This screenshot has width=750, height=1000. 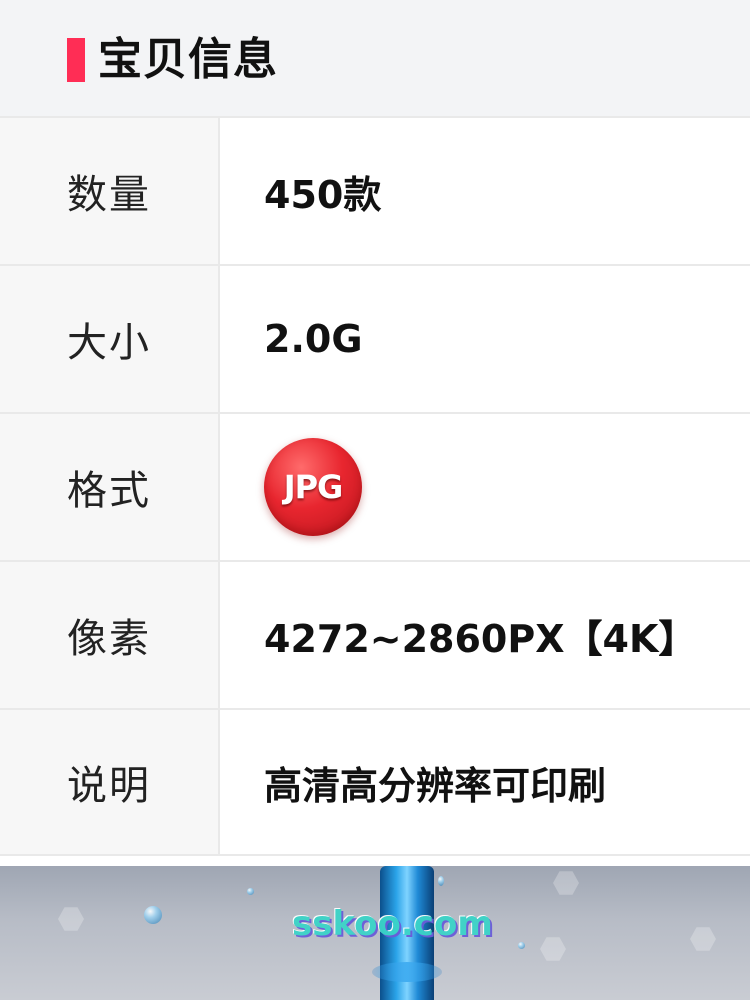 I want to click on table-row: 像素 4272~2860PX【4K】, so click(x=375, y=634).